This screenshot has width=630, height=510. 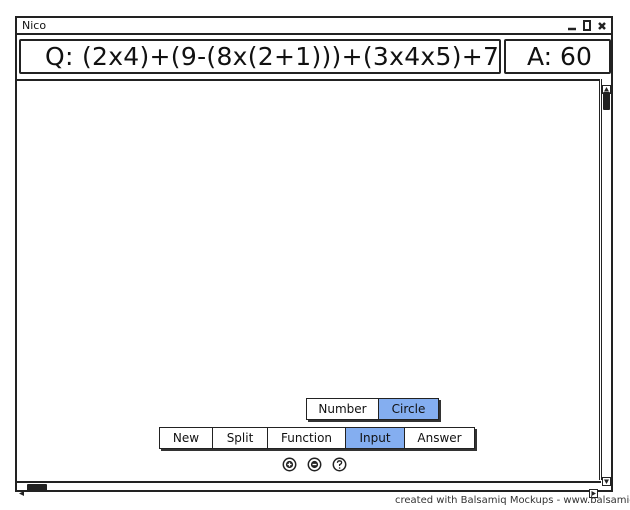 I want to click on vertical-scroll-thumb, so click(x=606, y=101).